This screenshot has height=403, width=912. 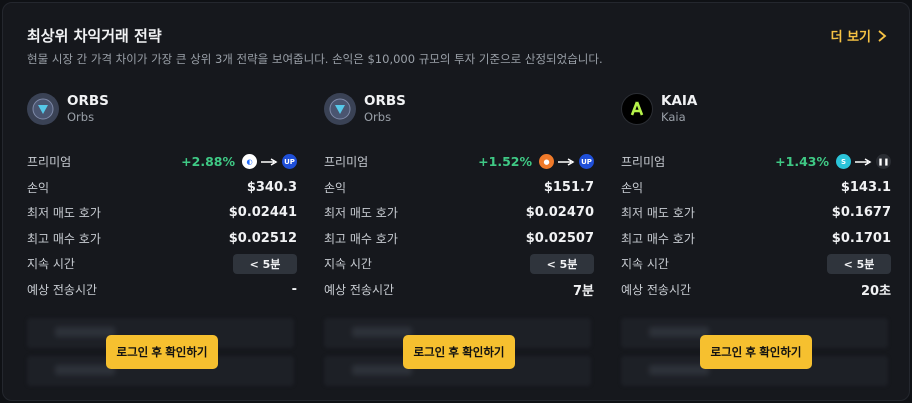 I want to click on more-label: 더 보기, so click(x=850, y=37).